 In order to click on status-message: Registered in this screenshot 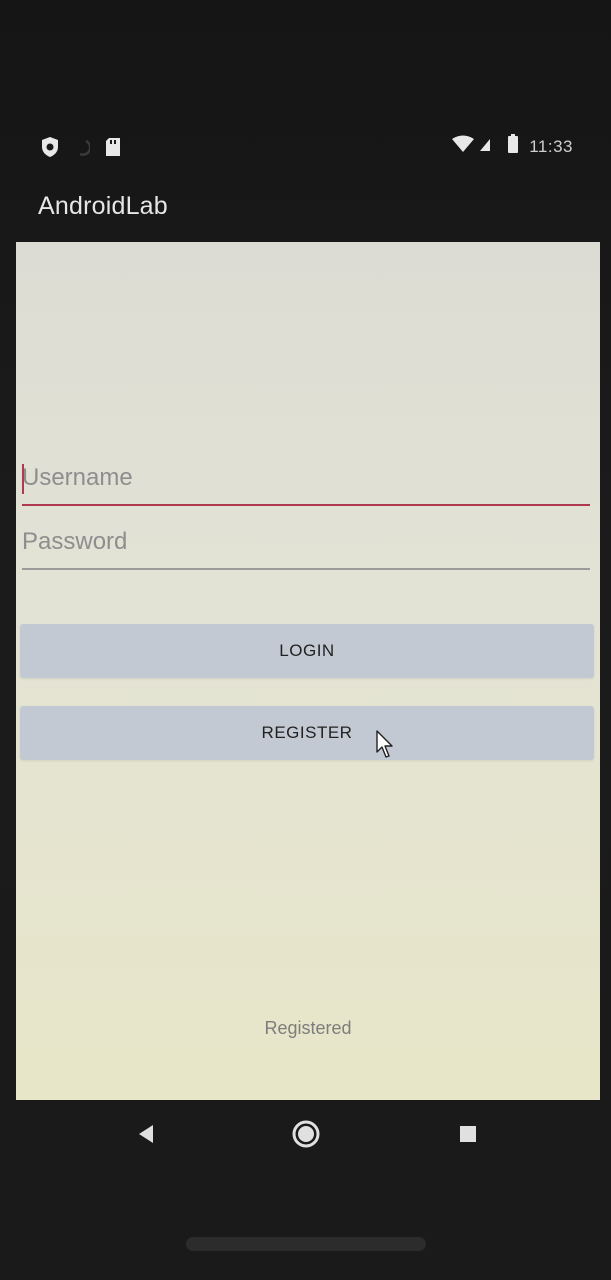, I will do `click(308, 1028)`.